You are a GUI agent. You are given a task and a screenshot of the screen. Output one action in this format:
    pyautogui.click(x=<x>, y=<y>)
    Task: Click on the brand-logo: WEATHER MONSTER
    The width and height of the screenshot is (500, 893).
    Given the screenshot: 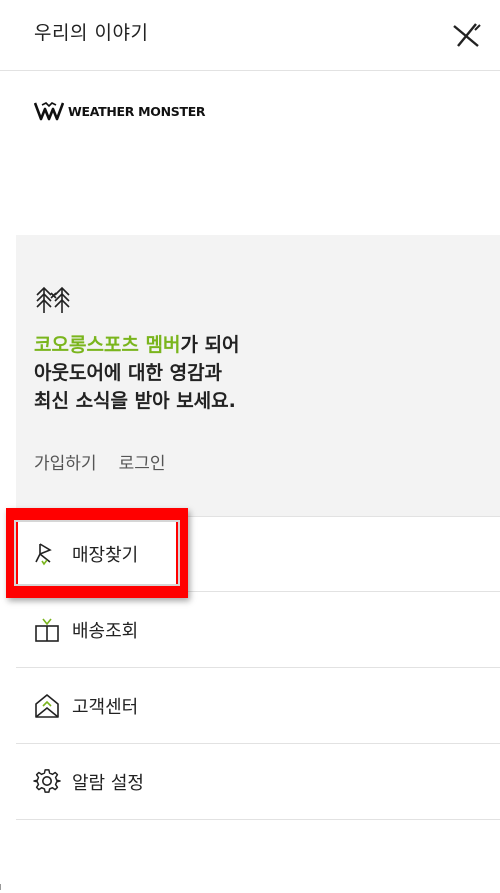 What is the action you would take?
    pyautogui.click(x=120, y=111)
    